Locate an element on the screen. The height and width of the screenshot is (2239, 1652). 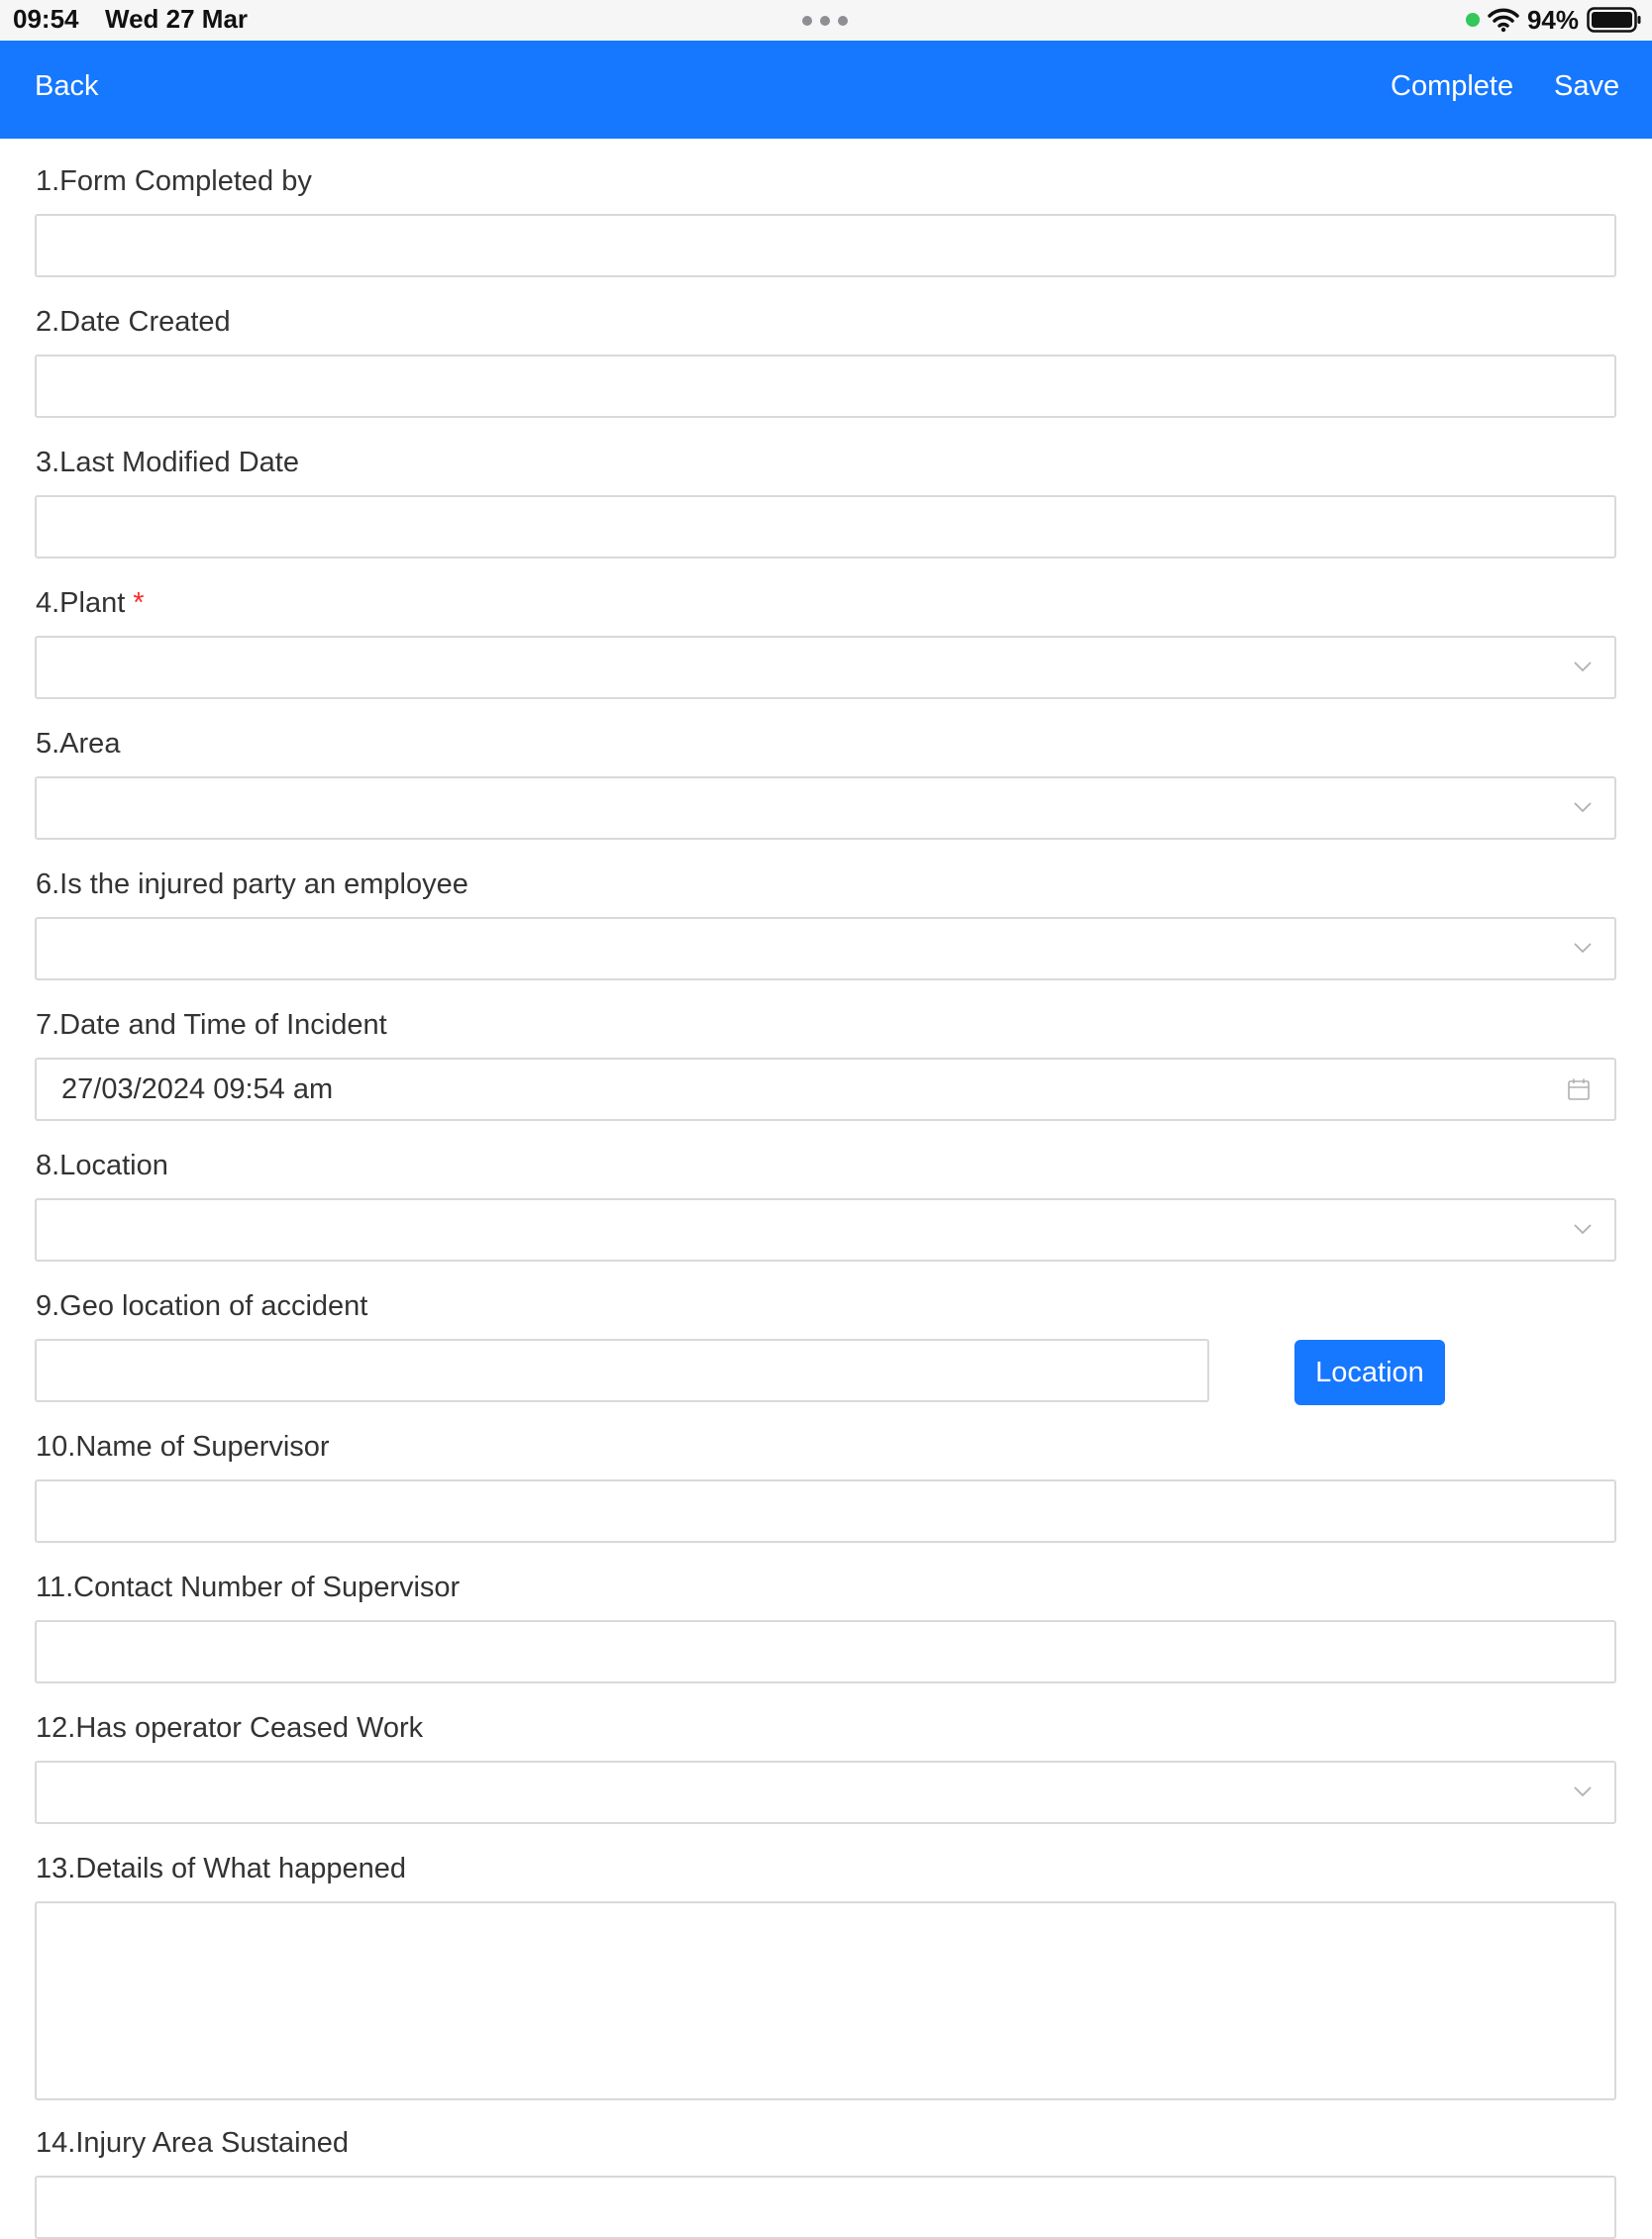
area-select is located at coordinates (826, 808).